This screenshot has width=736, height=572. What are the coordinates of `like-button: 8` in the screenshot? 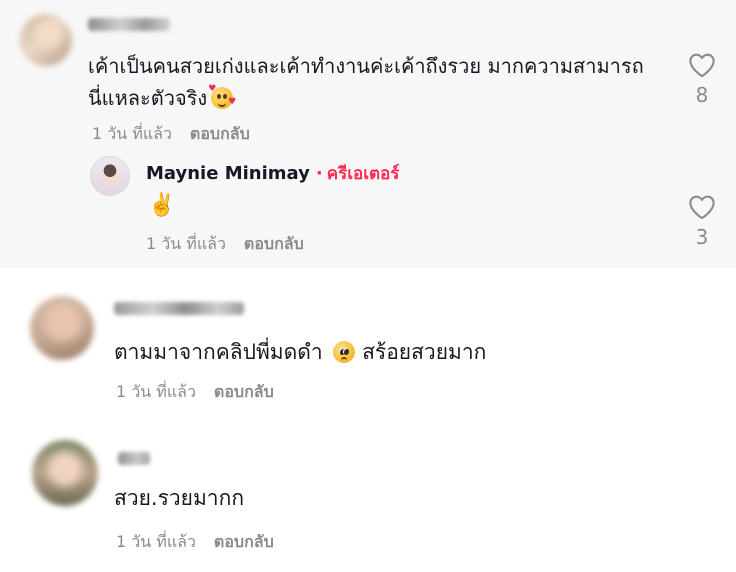 It's located at (702, 79).